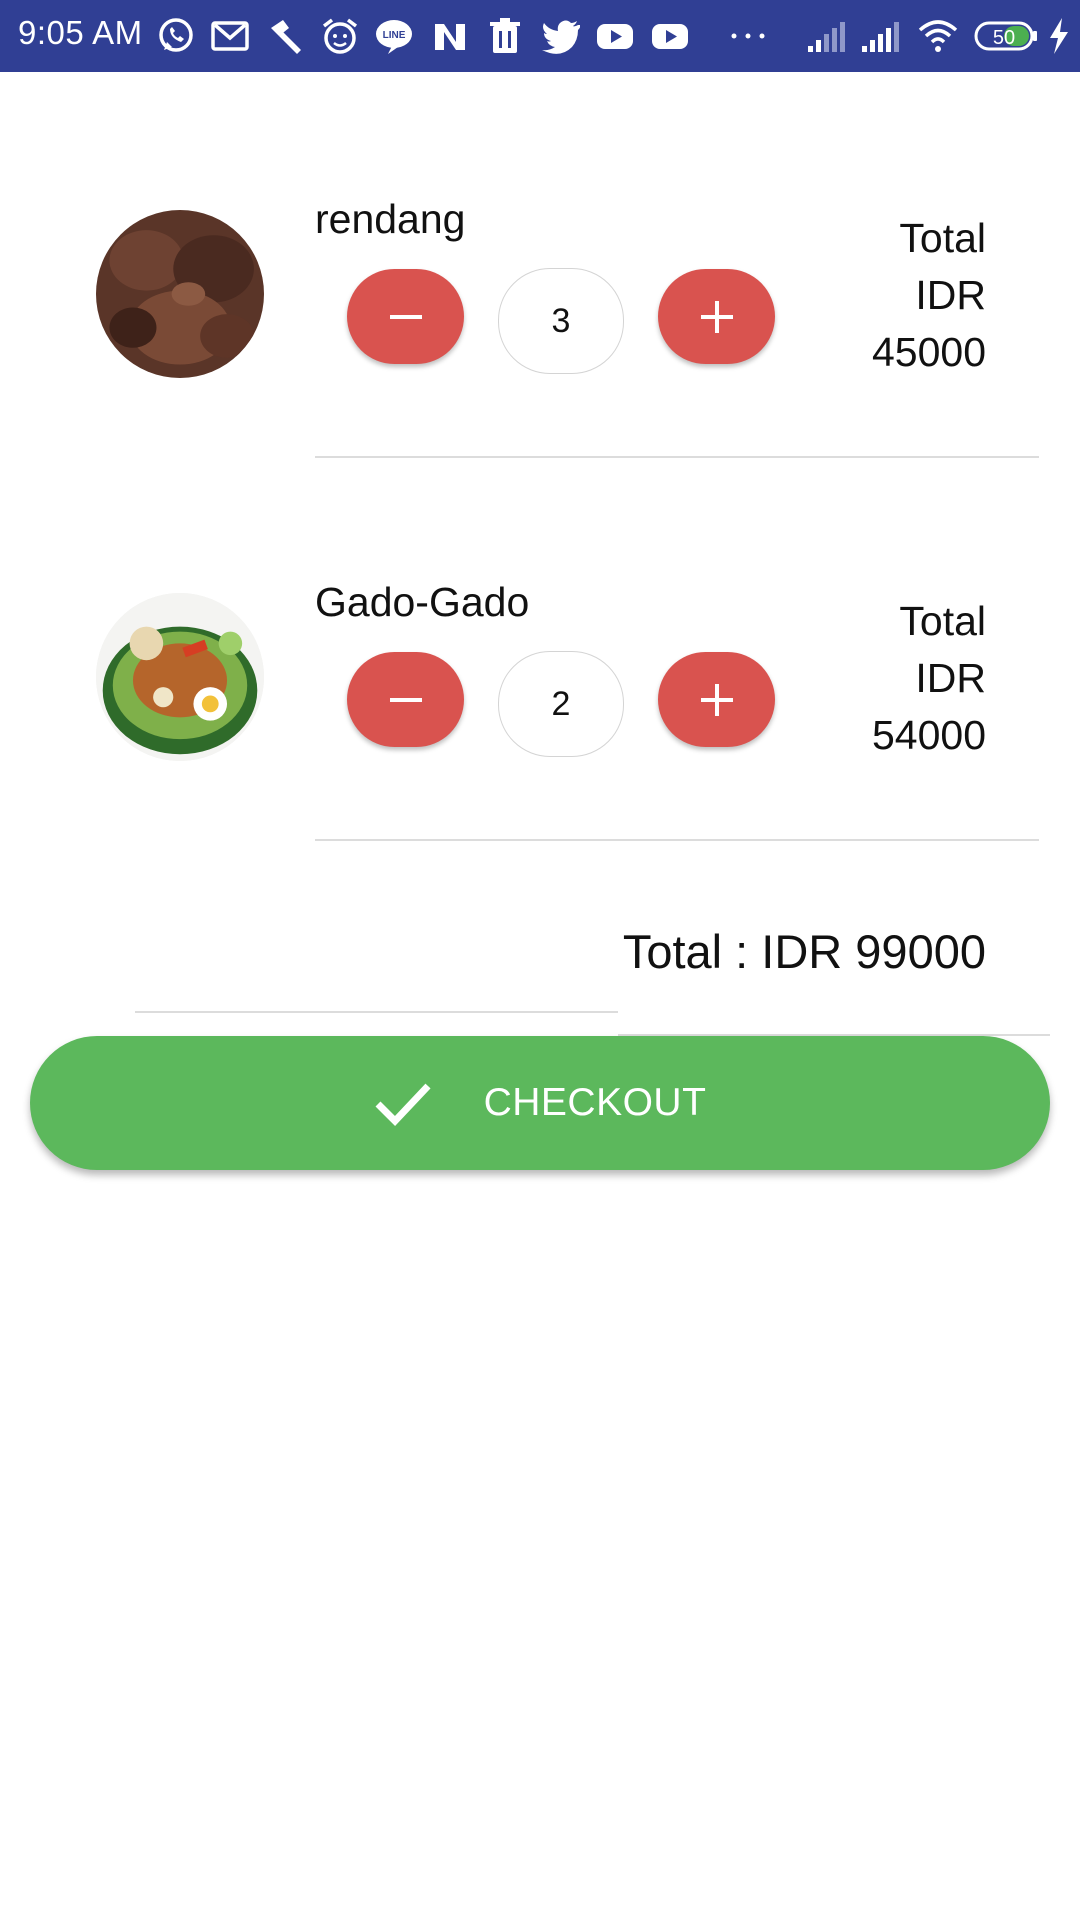 Image resolution: width=1080 pixels, height=1920 pixels. Describe the element at coordinates (390, 219) in the screenshot. I see `item-name: rendang` at that location.